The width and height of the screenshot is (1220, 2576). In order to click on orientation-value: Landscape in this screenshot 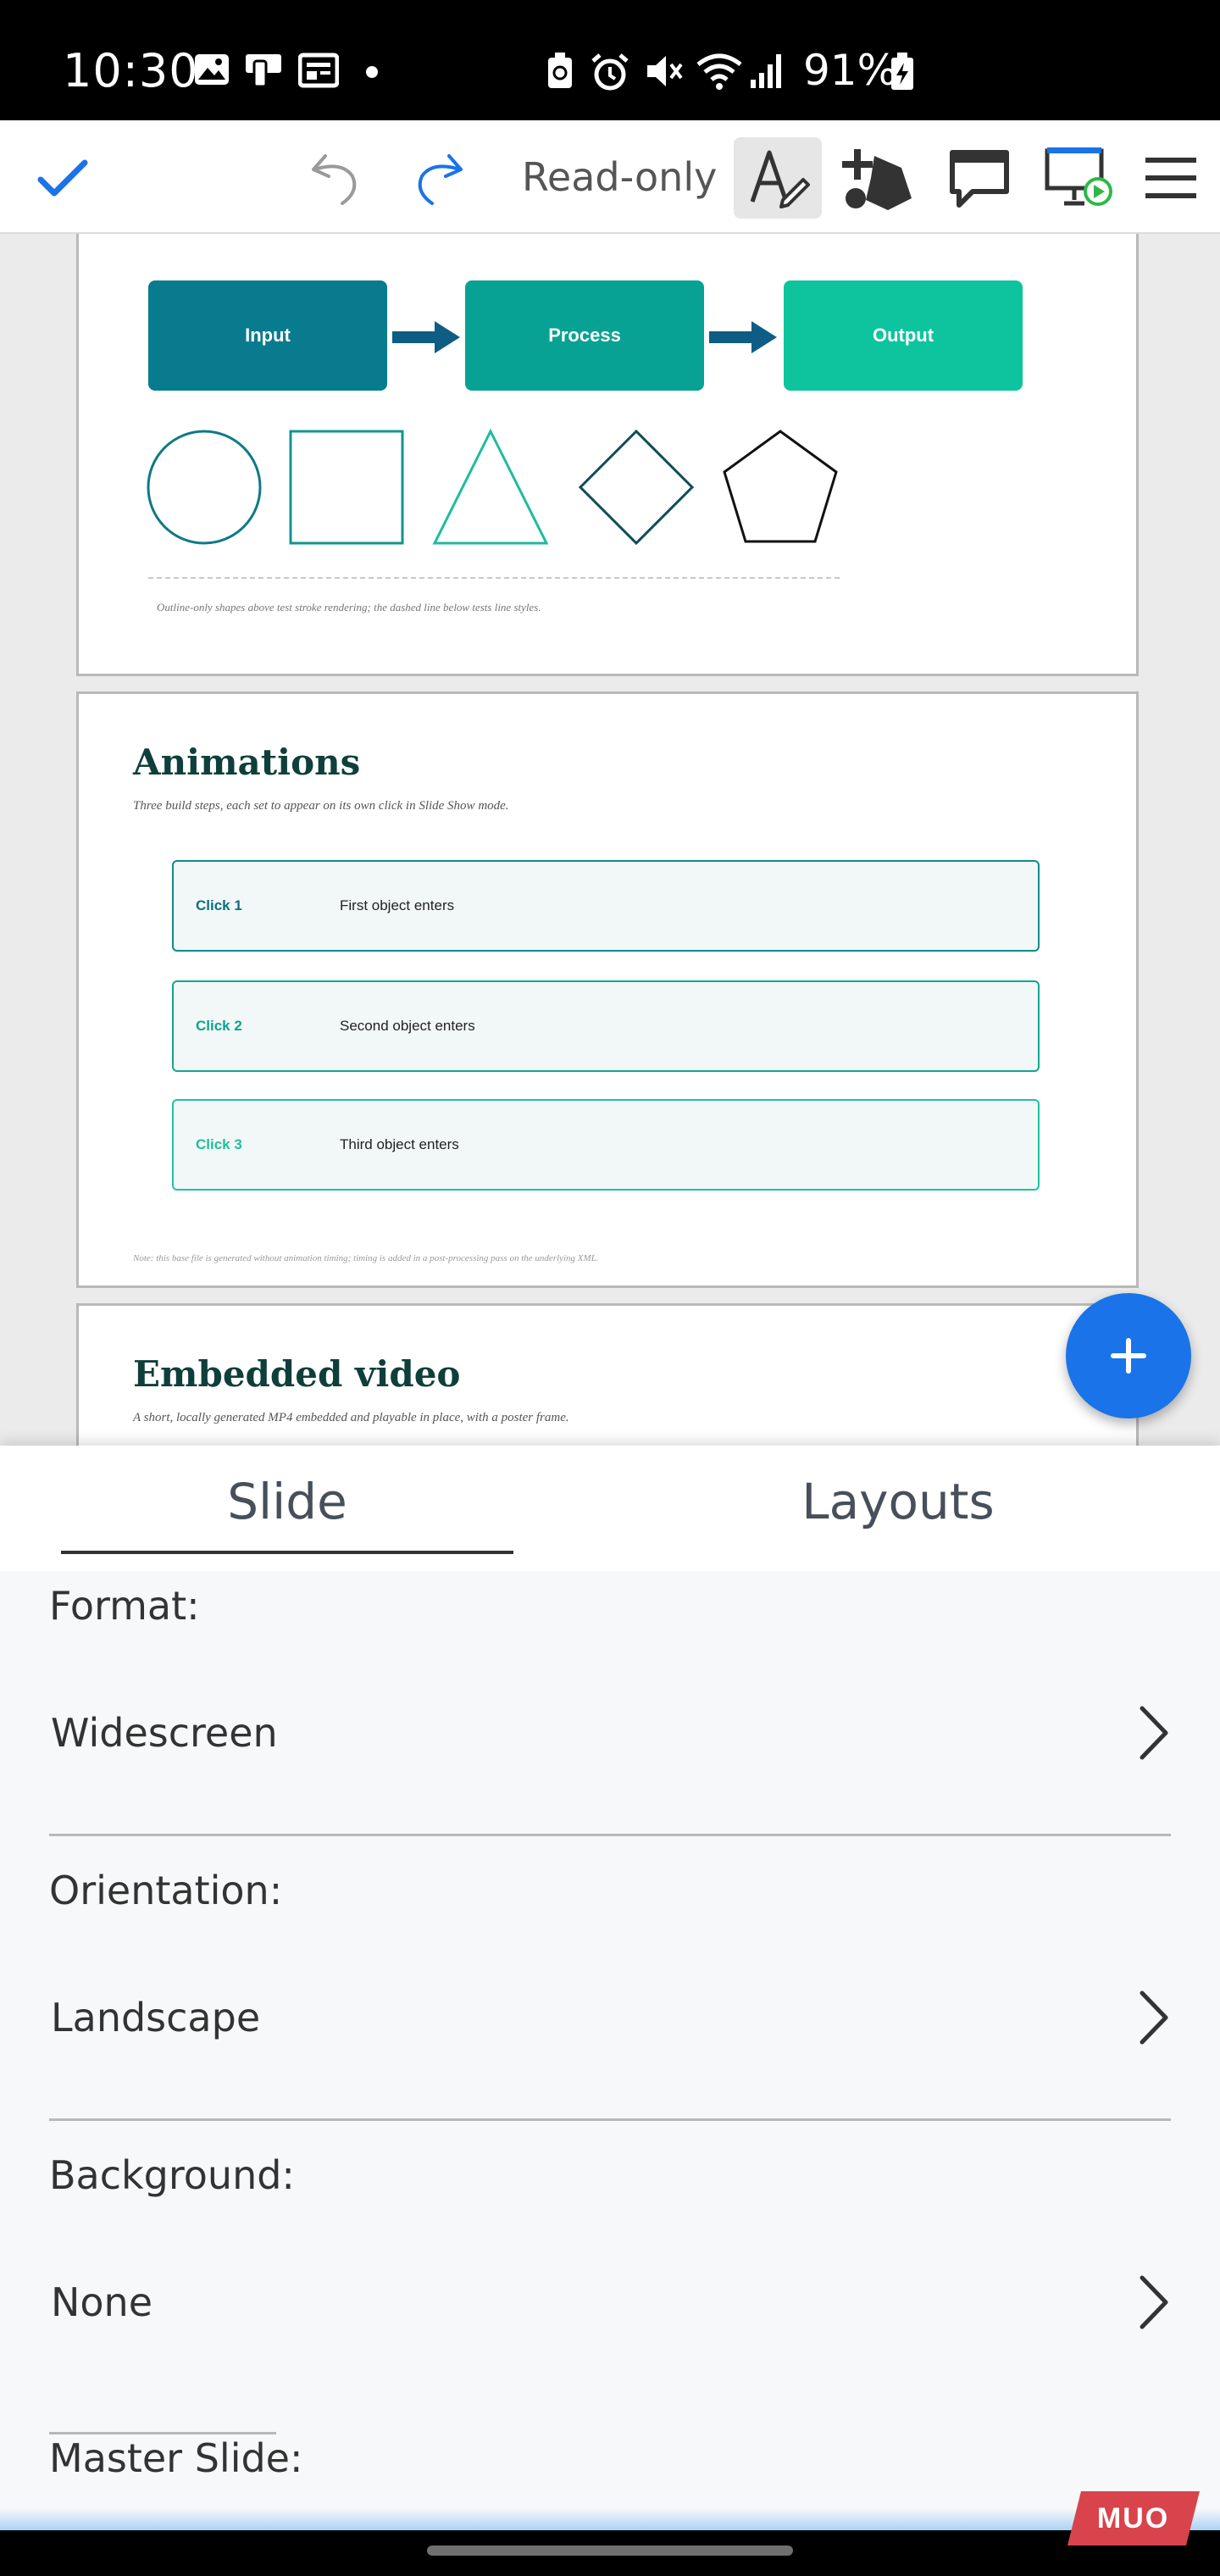, I will do `click(156, 2017)`.